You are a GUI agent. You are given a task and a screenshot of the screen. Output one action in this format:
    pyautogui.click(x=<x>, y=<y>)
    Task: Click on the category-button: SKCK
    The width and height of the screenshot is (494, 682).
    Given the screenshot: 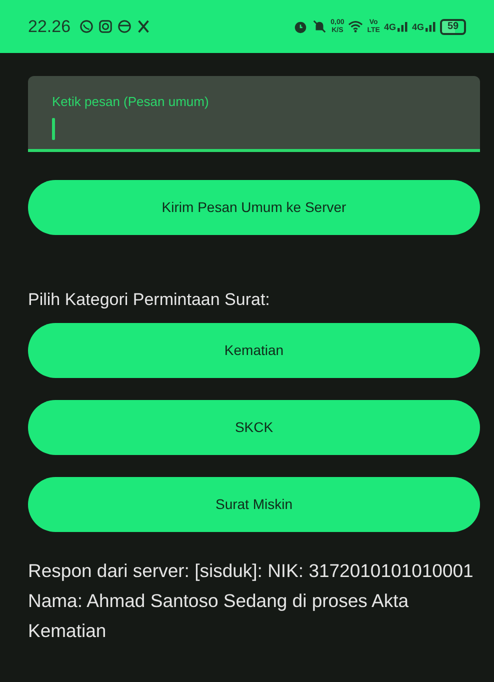 What is the action you would take?
    pyautogui.click(x=254, y=427)
    